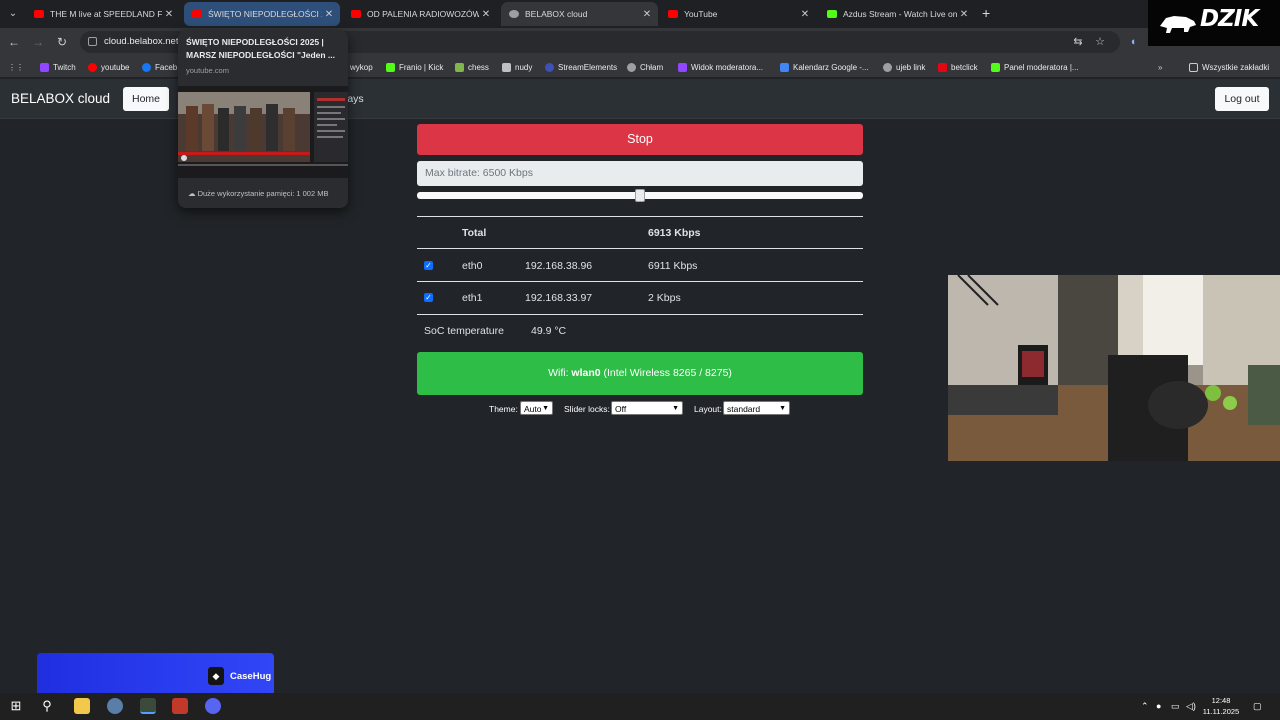 The height and width of the screenshot is (720, 1280). What do you see at coordinates (645, 67) in the screenshot?
I see `bookmark-chlam: Chłam` at bounding box center [645, 67].